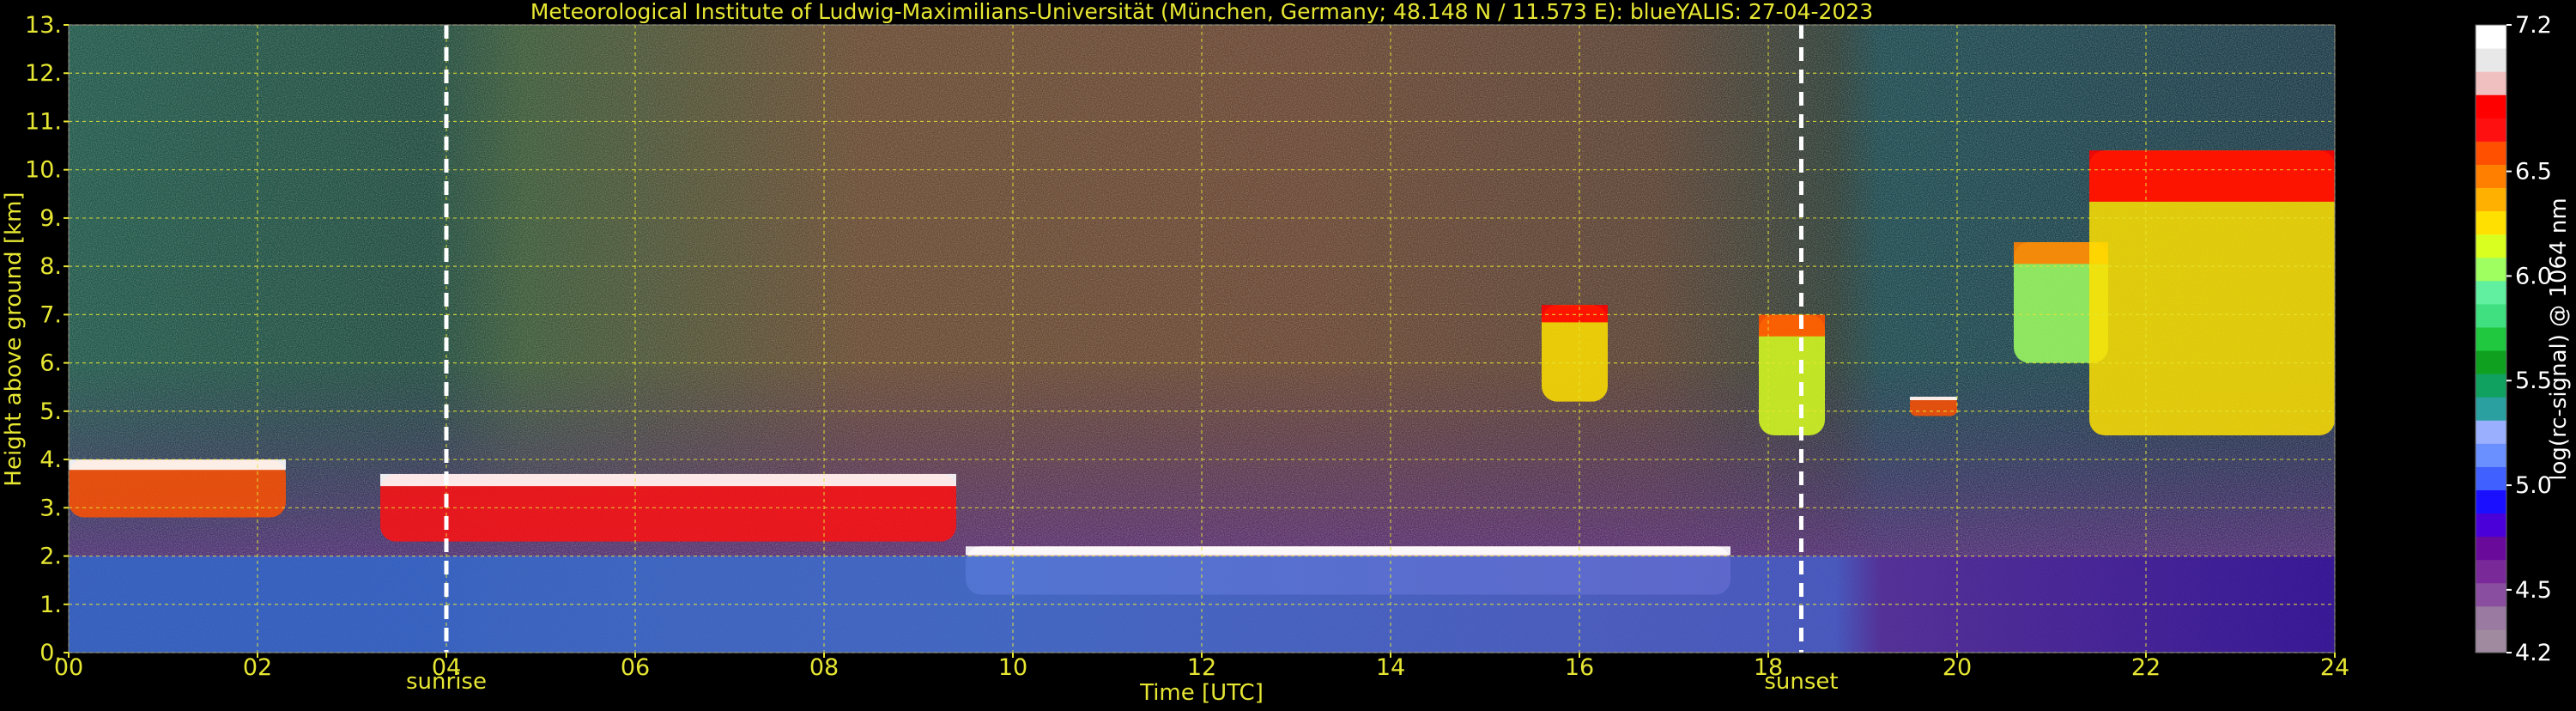 This screenshot has height=711, width=2576. I want to click on x-tick-label: 24, so click(2334, 667).